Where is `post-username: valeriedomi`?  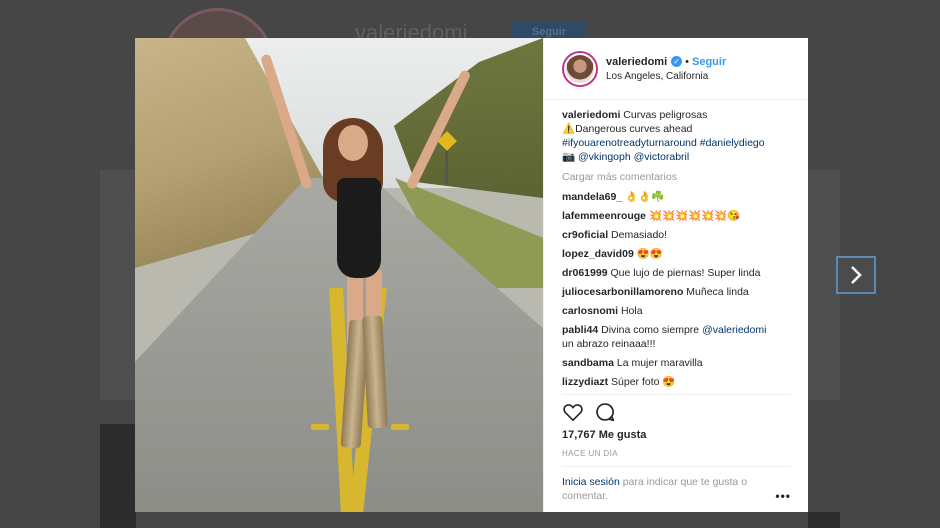 post-username: valeriedomi is located at coordinates (636, 62).